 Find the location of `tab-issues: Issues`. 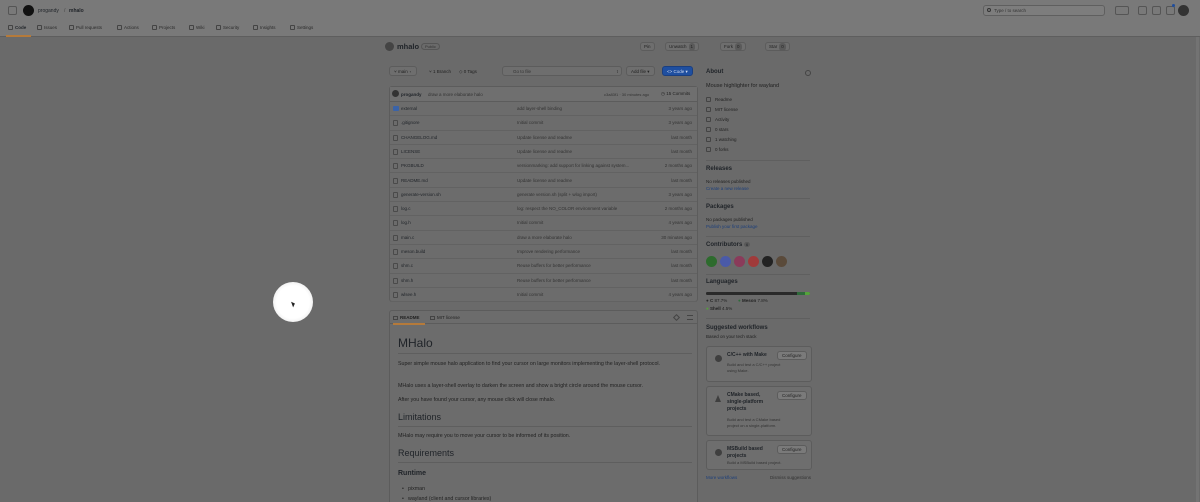

tab-issues: Issues is located at coordinates (47, 27).